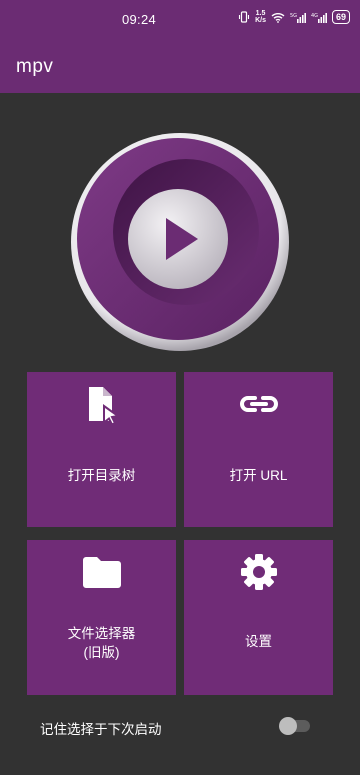  What do you see at coordinates (101, 475) in the screenshot?
I see `open-tree-label: 打开目录树` at bounding box center [101, 475].